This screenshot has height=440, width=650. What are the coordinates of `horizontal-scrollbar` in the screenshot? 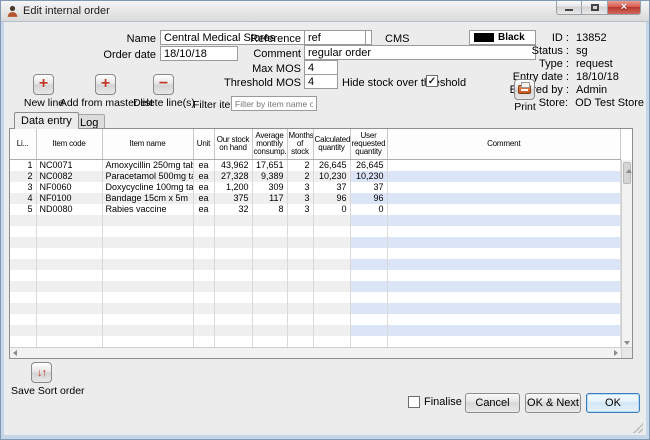 It's located at (315, 352).